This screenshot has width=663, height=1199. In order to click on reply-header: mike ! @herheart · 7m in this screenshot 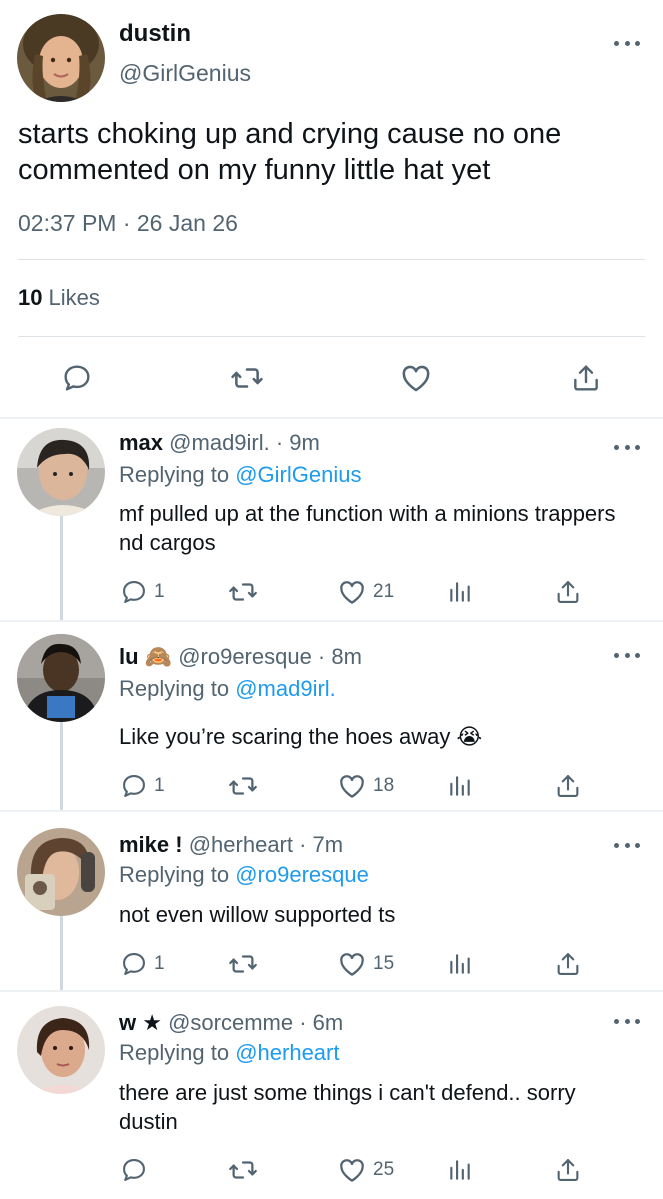, I will do `click(231, 845)`.